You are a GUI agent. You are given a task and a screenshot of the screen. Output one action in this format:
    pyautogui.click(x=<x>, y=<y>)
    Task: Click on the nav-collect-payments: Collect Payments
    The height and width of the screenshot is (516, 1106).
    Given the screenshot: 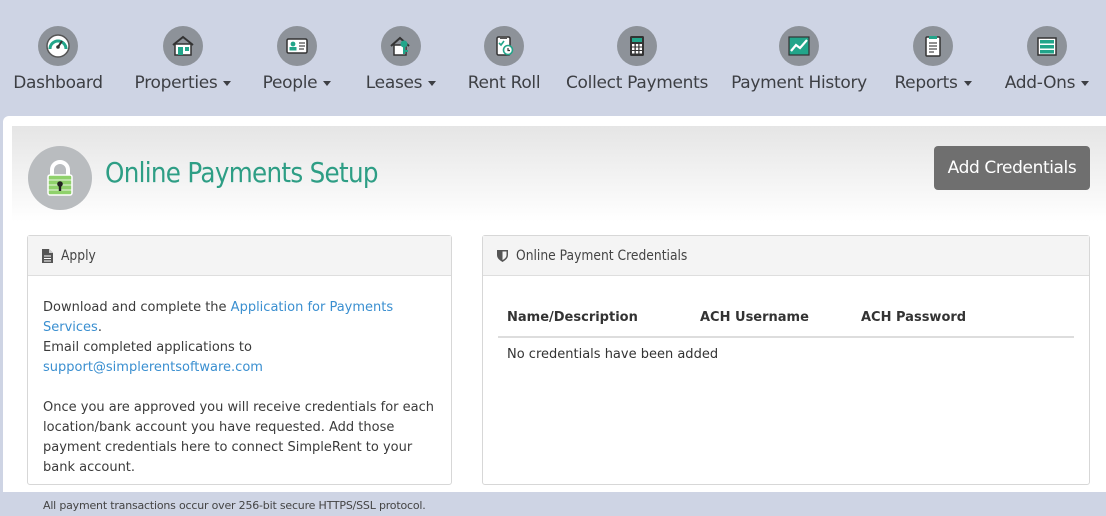 What is the action you would take?
    pyautogui.click(x=637, y=66)
    